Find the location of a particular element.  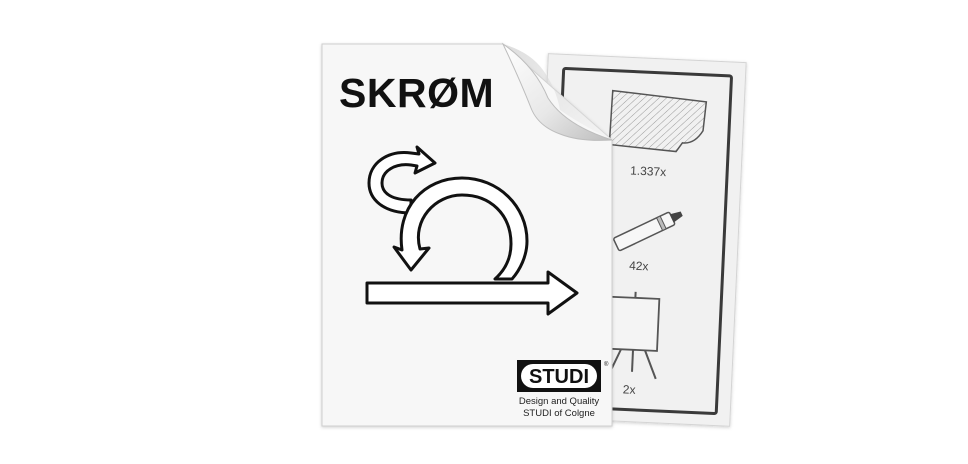

product-title: SKRØM is located at coordinates (416, 93).